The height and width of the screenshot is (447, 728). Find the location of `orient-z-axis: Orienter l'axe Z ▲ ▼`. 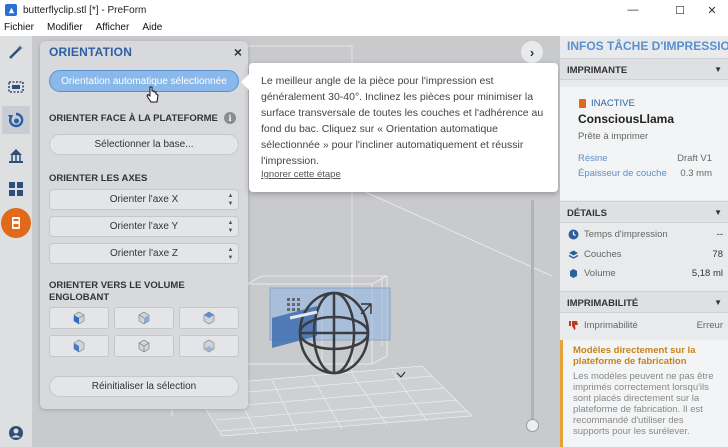

orient-z-axis: Orienter l'axe Z ▲ ▼ is located at coordinates (144, 253).